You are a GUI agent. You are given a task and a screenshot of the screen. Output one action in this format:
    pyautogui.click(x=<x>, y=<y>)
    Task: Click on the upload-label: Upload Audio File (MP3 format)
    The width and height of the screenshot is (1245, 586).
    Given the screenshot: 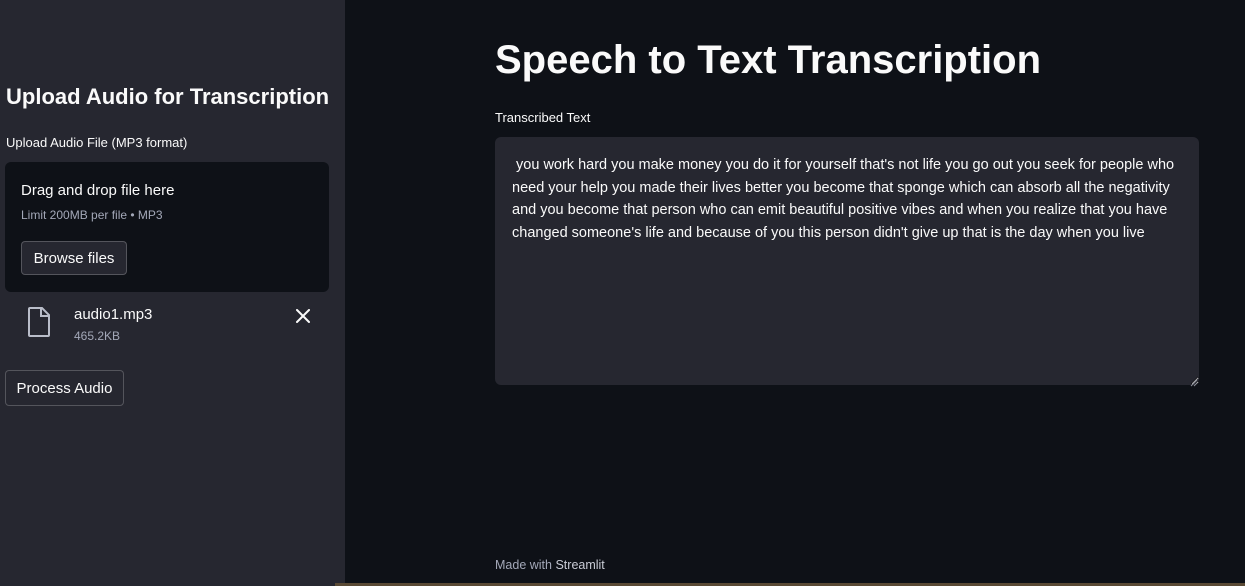 What is the action you would take?
    pyautogui.click(x=97, y=142)
    